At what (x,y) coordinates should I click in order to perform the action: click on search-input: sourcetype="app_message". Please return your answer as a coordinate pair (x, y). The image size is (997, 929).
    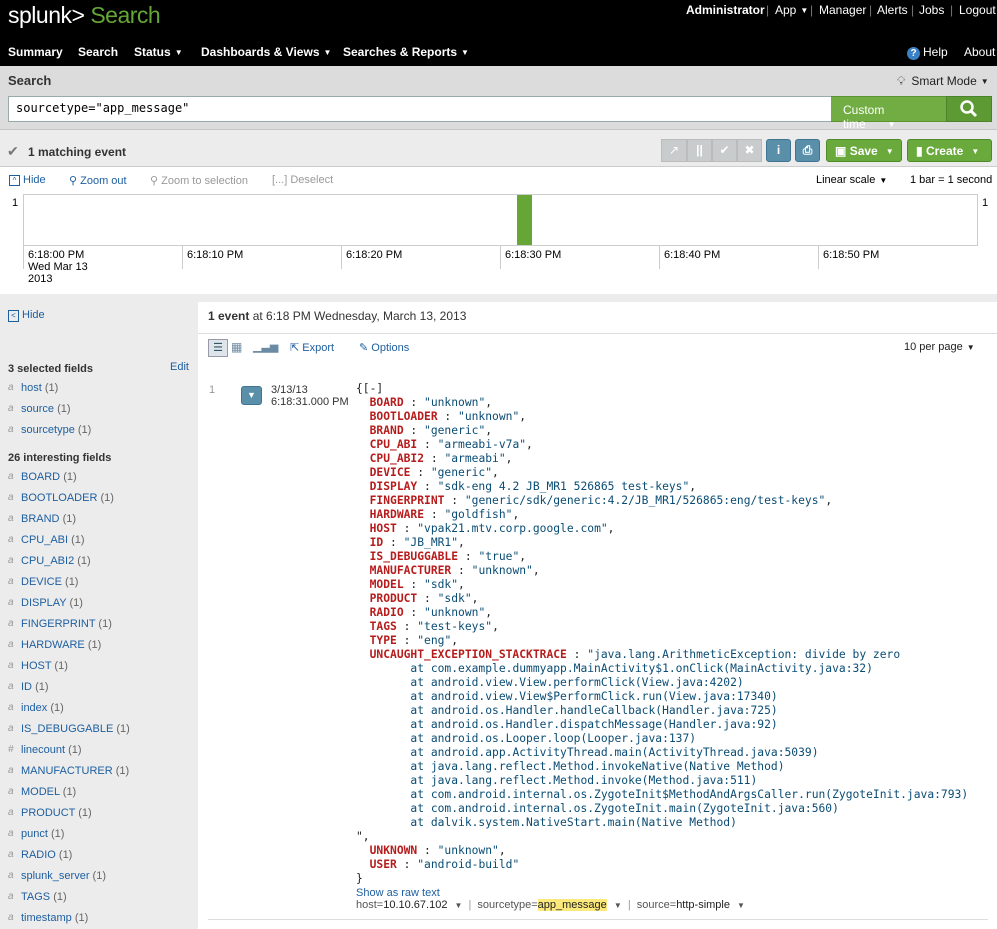
    Looking at the image, I should click on (419, 109).